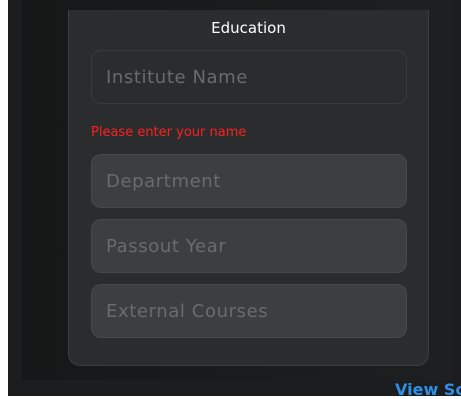  I want to click on education-title: Education, so click(248, 28).